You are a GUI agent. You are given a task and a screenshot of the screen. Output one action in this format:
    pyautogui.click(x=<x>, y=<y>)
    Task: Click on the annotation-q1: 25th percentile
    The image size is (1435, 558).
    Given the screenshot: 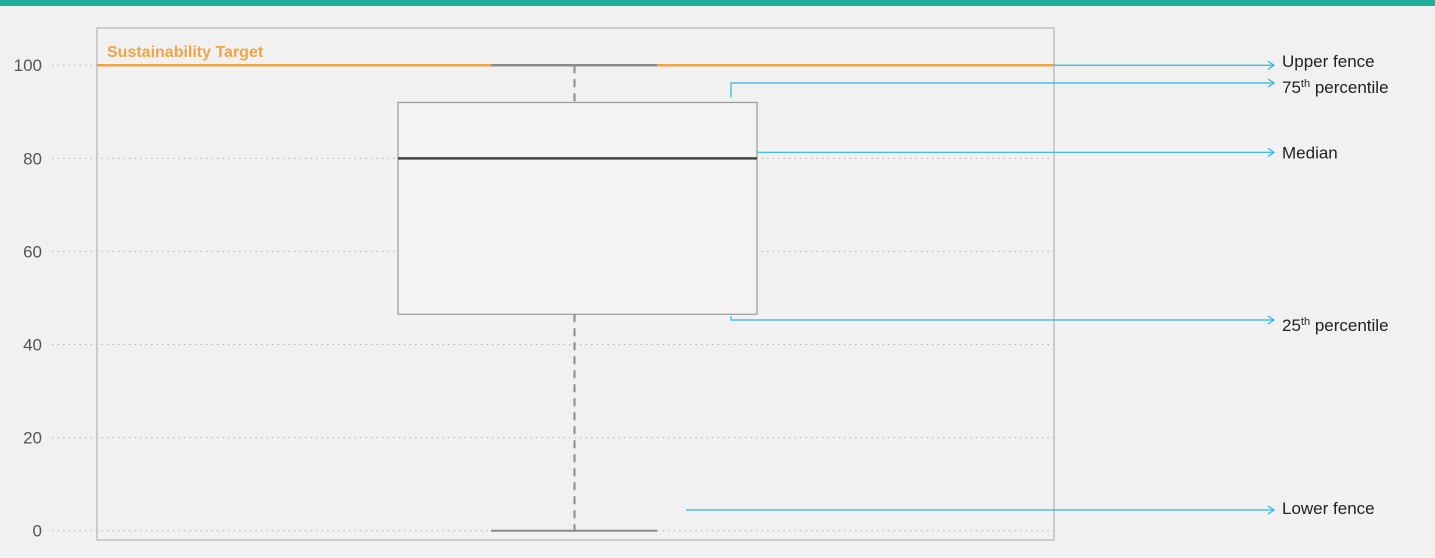 What is the action you would take?
    pyautogui.click(x=1335, y=325)
    